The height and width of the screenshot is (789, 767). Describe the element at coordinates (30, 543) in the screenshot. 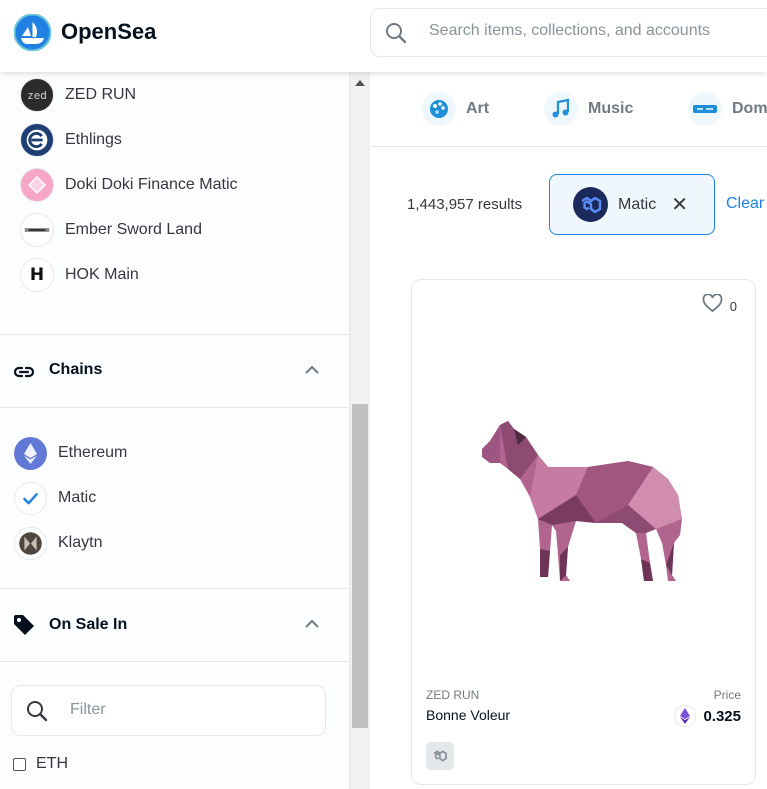

I see `klaytn-icon` at that location.